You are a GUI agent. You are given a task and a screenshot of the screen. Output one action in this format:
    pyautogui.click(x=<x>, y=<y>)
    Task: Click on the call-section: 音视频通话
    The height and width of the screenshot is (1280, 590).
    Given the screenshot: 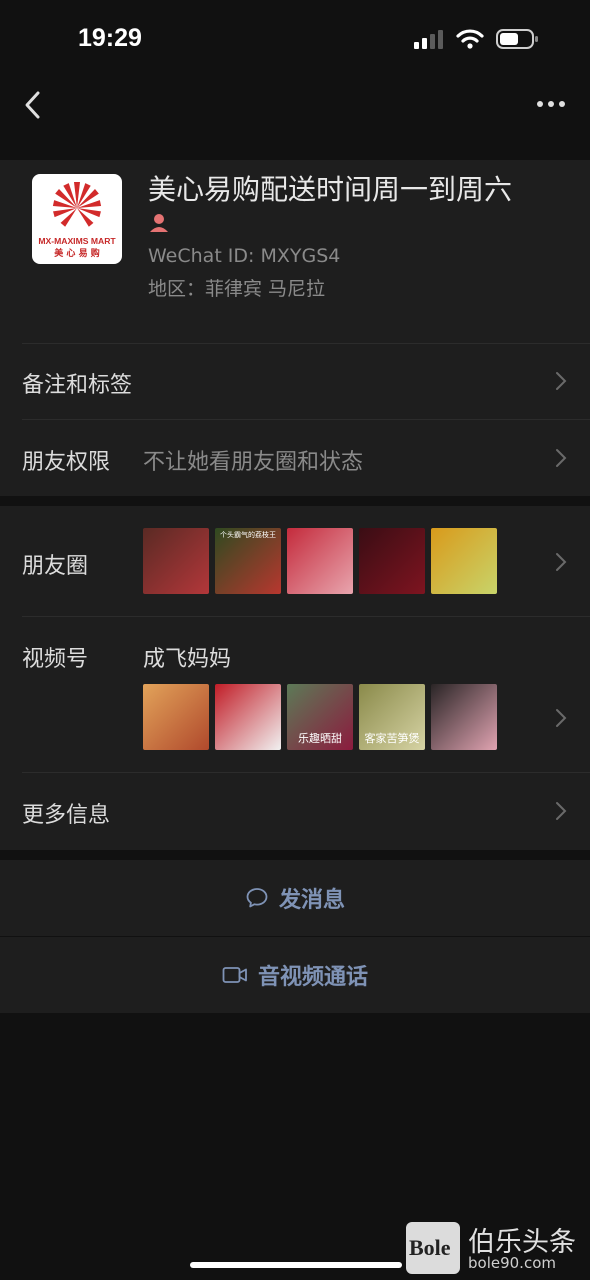 What is the action you would take?
    pyautogui.click(x=295, y=975)
    